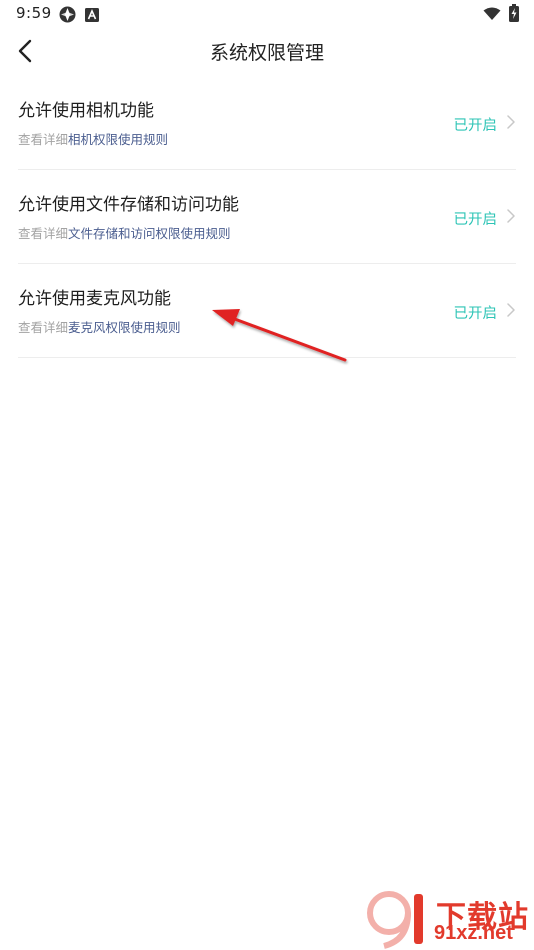  Describe the element at coordinates (34, 13) in the screenshot. I see `status-time: 9:59` at that location.